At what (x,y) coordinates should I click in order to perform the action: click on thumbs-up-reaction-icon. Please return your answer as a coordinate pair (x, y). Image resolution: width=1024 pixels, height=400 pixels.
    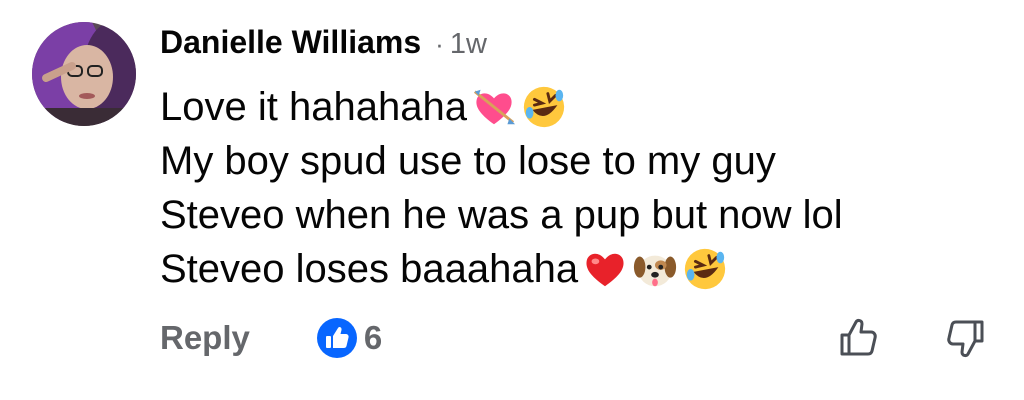
    Looking at the image, I should click on (336, 338).